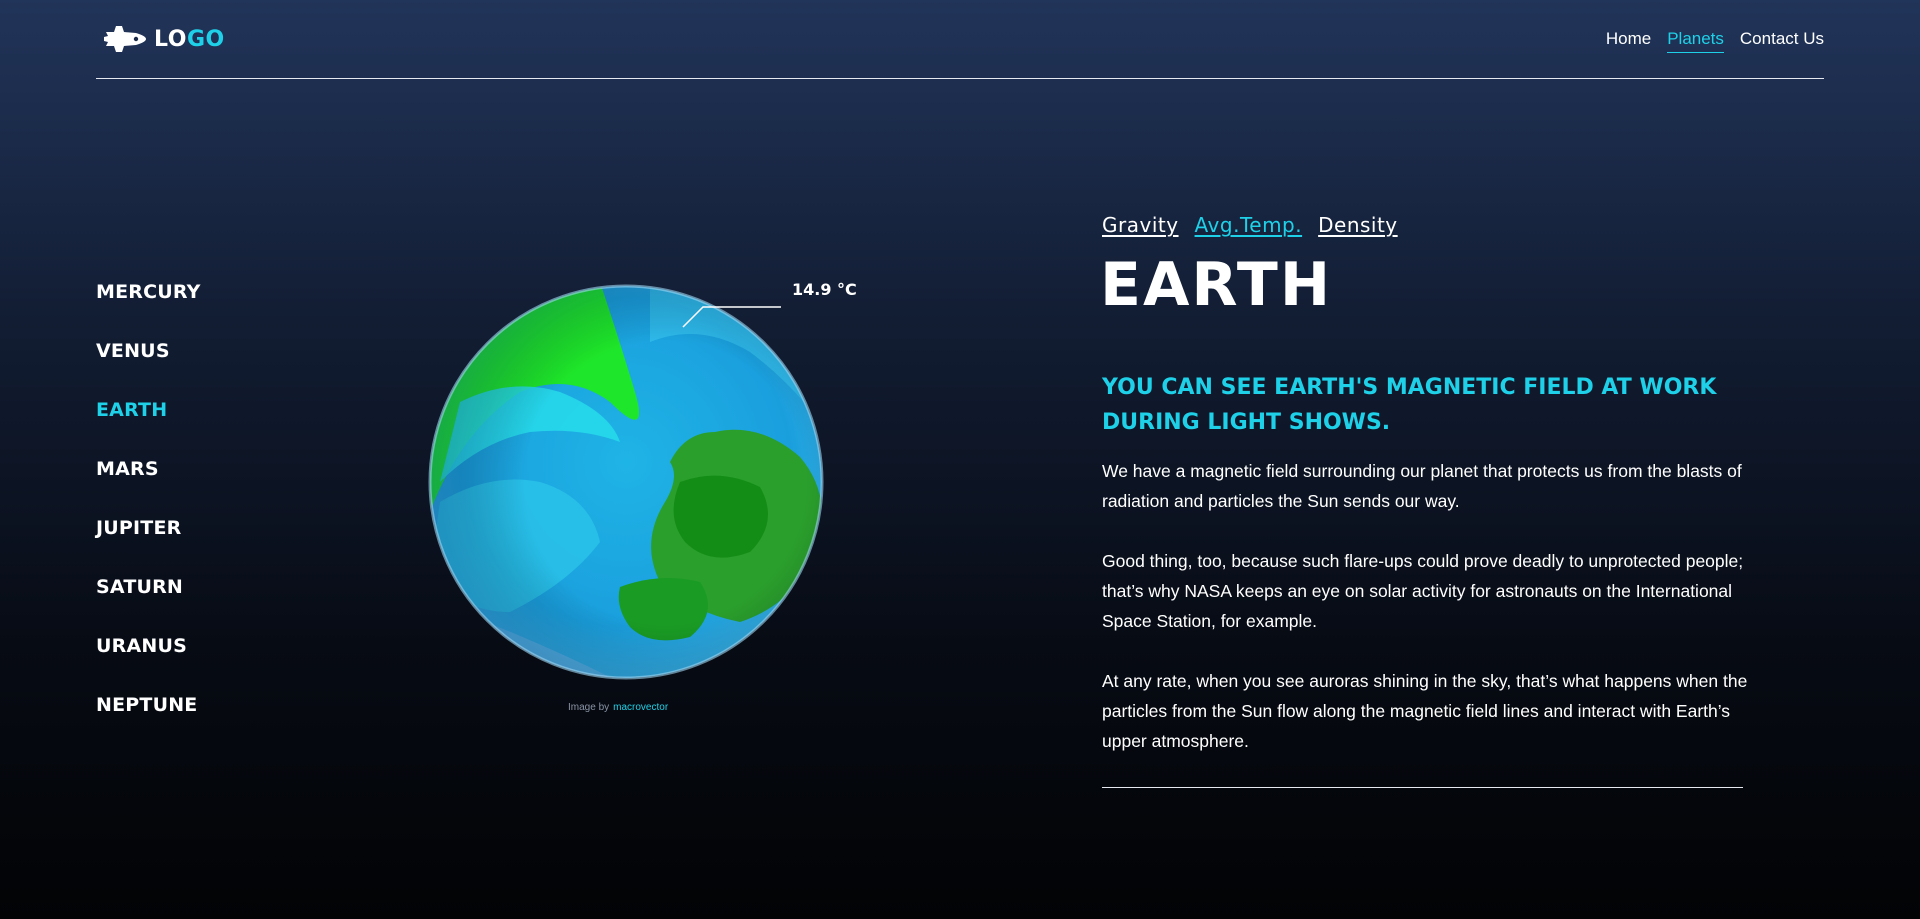 This screenshot has height=919, width=1920. I want to click on logo-text: LOGO, so click(189, 39).